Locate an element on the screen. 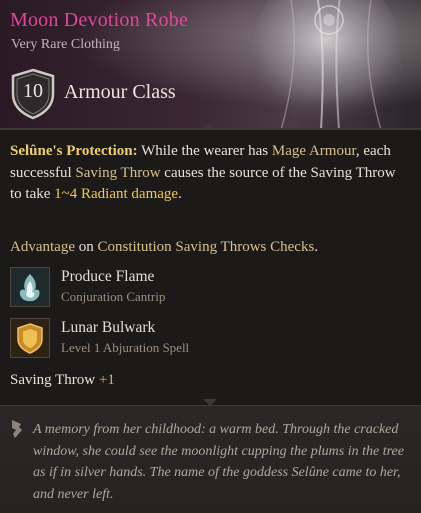 The height and width of the screenshot is (513, 421). saving-throw-bonus-value: +1 is located at coordinates (106, 380).